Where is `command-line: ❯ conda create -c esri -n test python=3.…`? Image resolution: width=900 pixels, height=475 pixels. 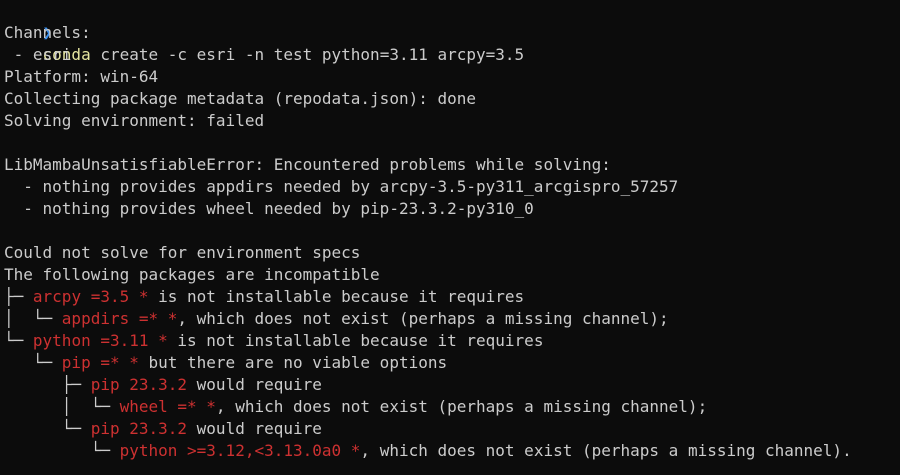 command-line: ❯ conda create -c esri -n test python=3.… is located at coordinates (450, 32).